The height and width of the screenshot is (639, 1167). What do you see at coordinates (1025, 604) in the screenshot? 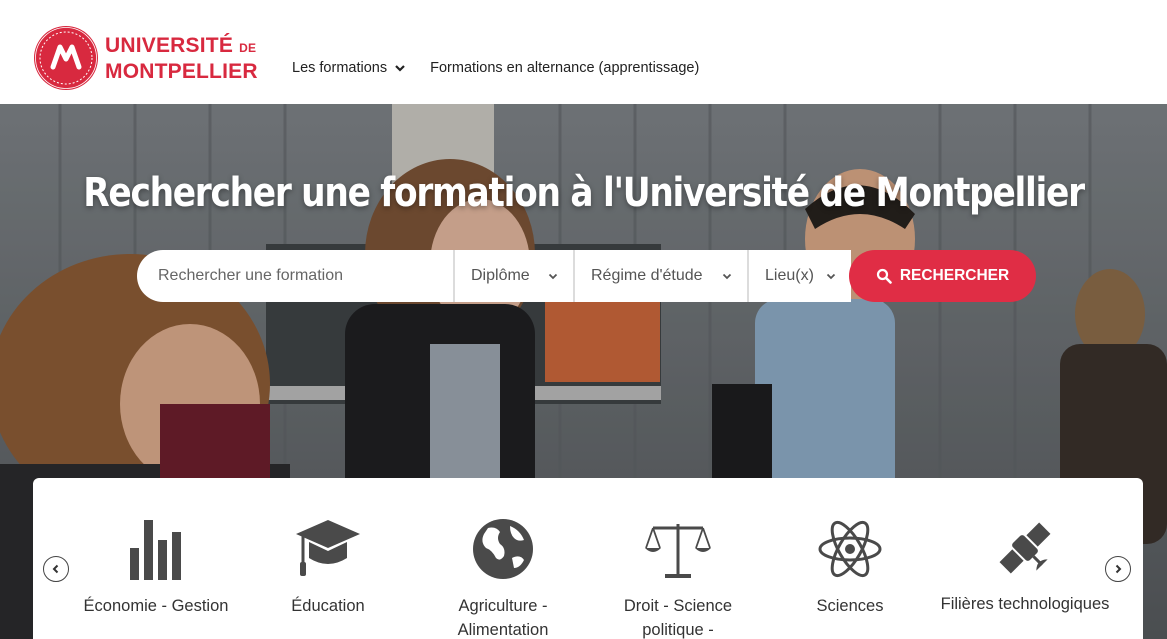
I see `category-label: Filières technologiques` at bounding box center [1025, 604].